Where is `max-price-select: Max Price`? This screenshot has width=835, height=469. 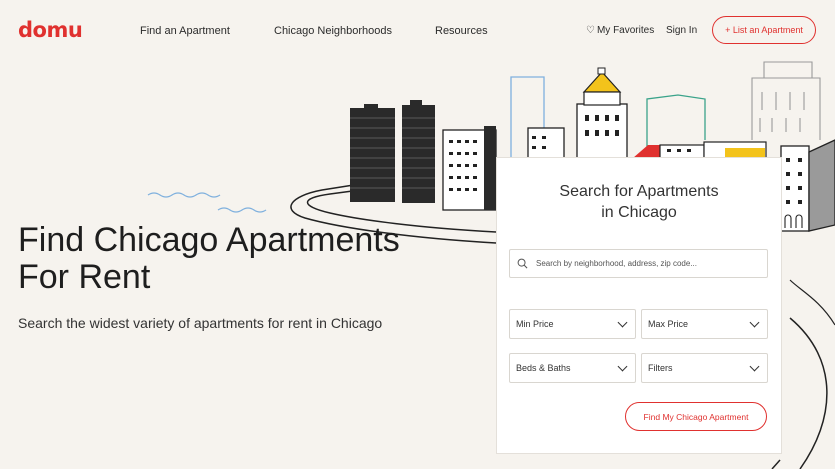
max-price-select: Max Price is located at coordinates (704, 324).